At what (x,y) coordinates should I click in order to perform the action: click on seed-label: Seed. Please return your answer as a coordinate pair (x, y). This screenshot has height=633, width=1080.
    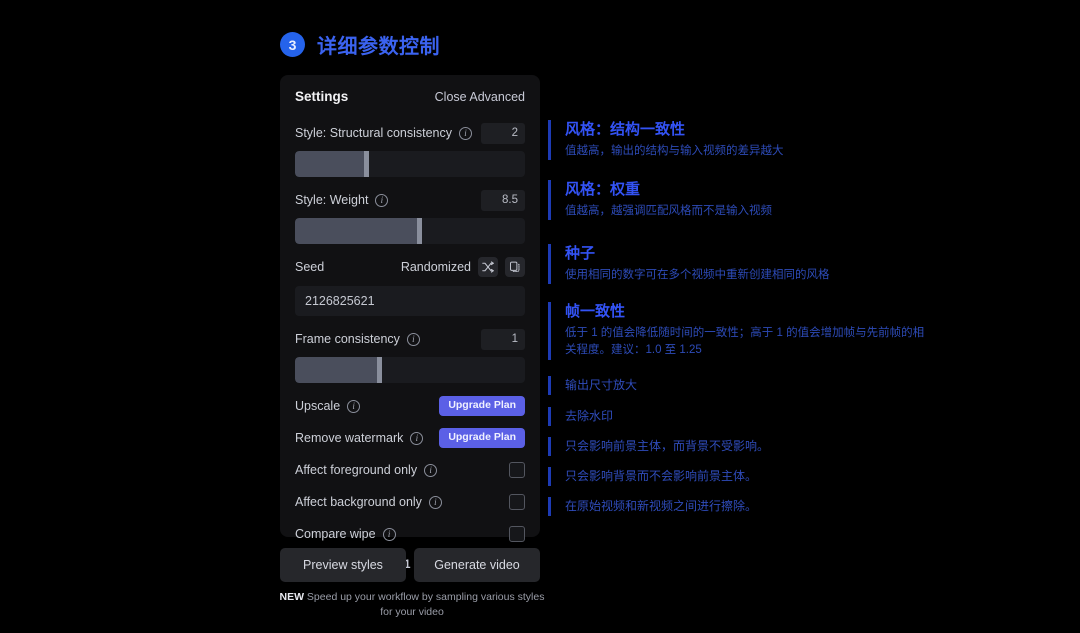
    Looking at the image, I should click on (310, 267).